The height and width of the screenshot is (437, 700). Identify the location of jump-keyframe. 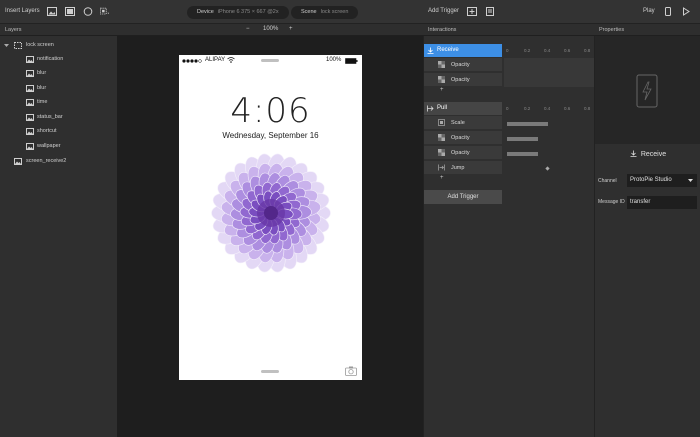
(547, 168).